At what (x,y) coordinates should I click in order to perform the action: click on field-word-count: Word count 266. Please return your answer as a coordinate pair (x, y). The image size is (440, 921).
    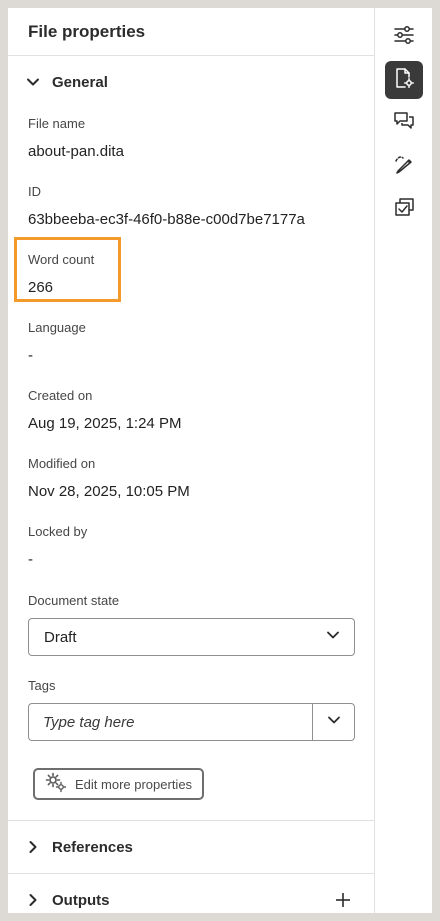
    Looking at the image, I should click on (191, 274).